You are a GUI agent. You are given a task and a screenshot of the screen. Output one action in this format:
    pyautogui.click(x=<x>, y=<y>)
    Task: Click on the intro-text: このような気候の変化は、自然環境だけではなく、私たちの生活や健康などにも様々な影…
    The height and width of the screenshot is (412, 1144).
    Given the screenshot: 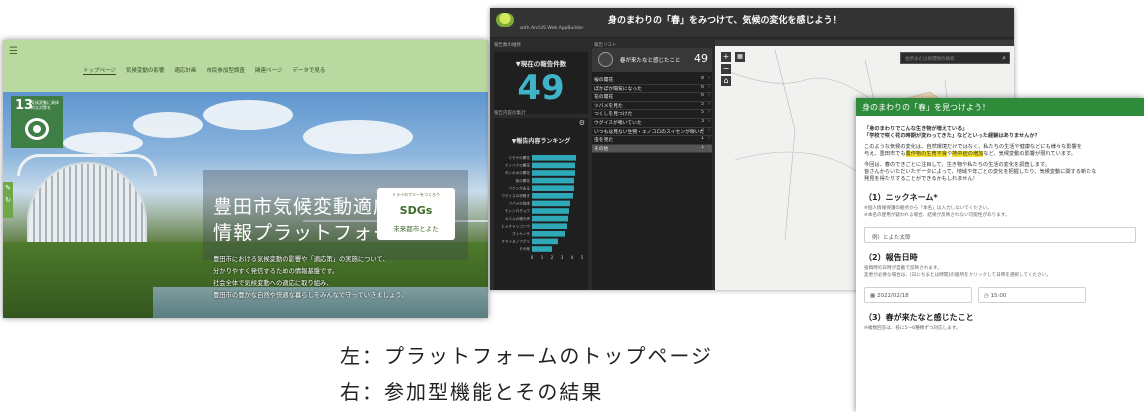 What is the action you would take?
    pyautogui.click(x=973, y=147)
    